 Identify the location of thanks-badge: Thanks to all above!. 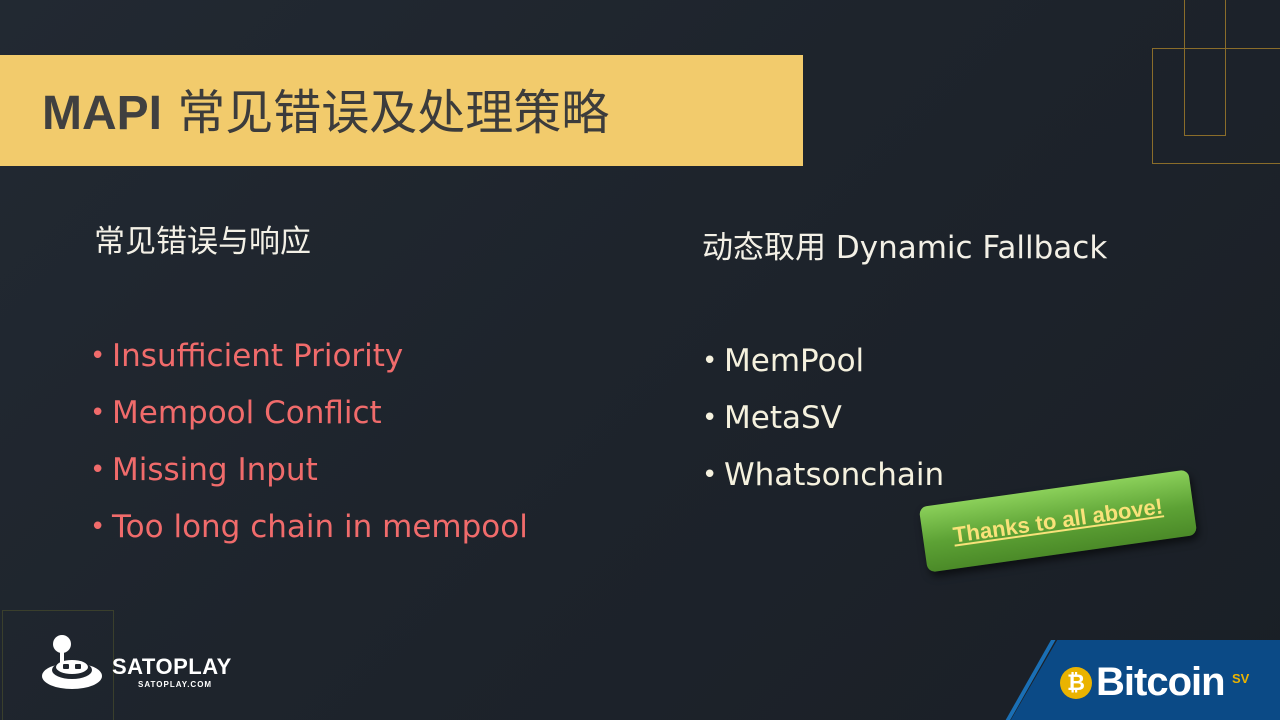
(1058, 521).